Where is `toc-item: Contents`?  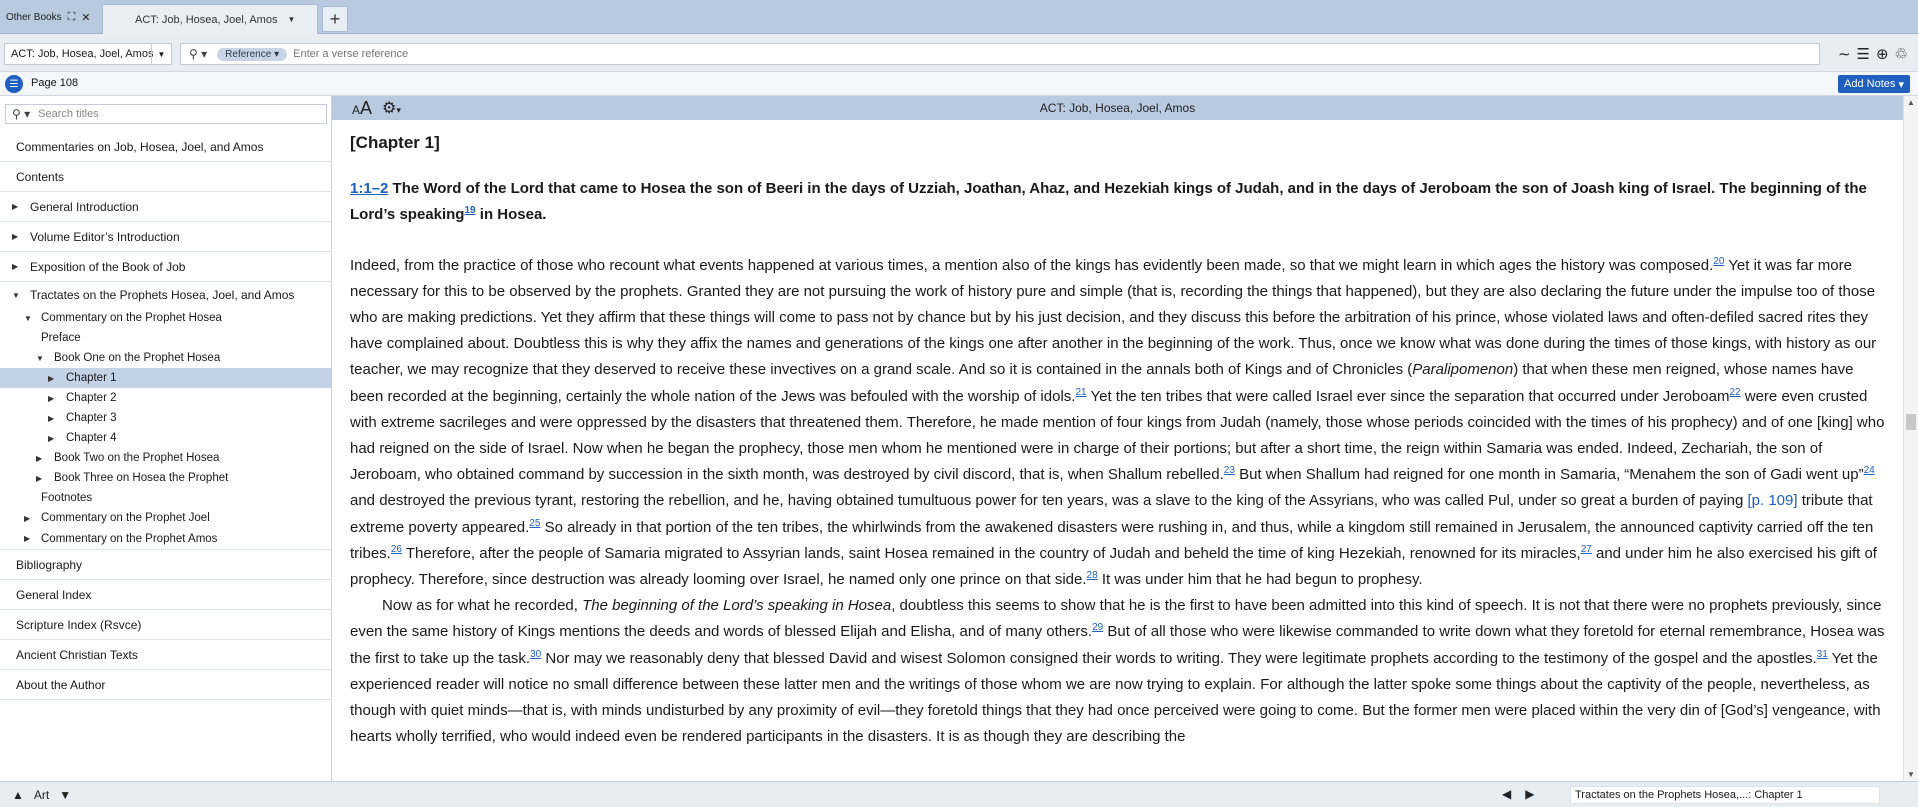 toc-item: Contents is located at coordinates (166, 177).